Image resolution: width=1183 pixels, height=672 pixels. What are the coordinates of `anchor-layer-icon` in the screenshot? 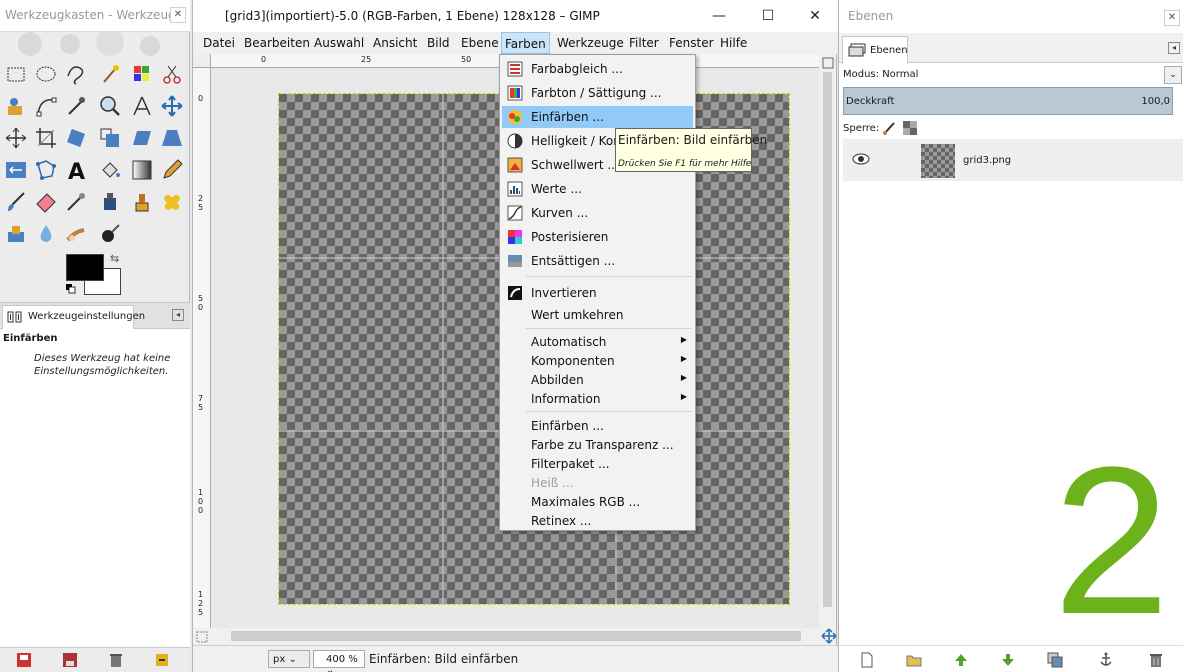 It's located at (1106, 660).